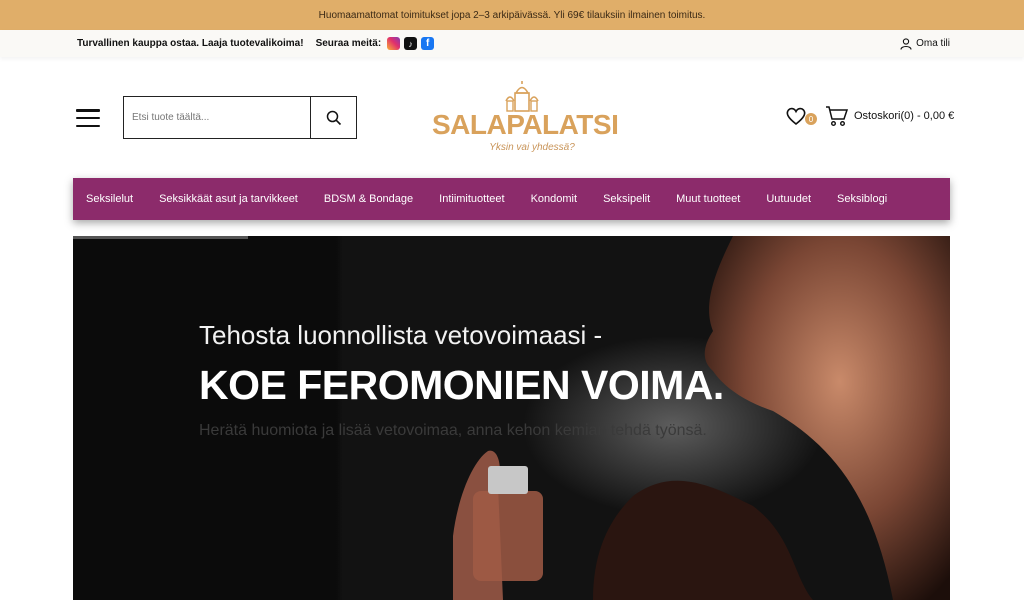 Image resolution: width=1024 pixels, height=600 pixels. I want to click on logo-tagline: Yksin vai yhdessä?, so click(532, 147).